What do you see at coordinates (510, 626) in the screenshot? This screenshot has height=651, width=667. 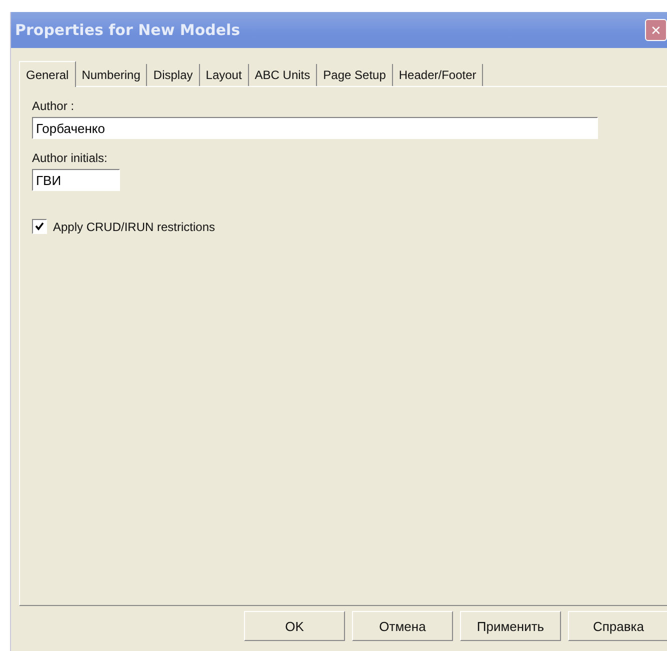 I see `dialog-button: Применить` at bounding box center [510, 626].